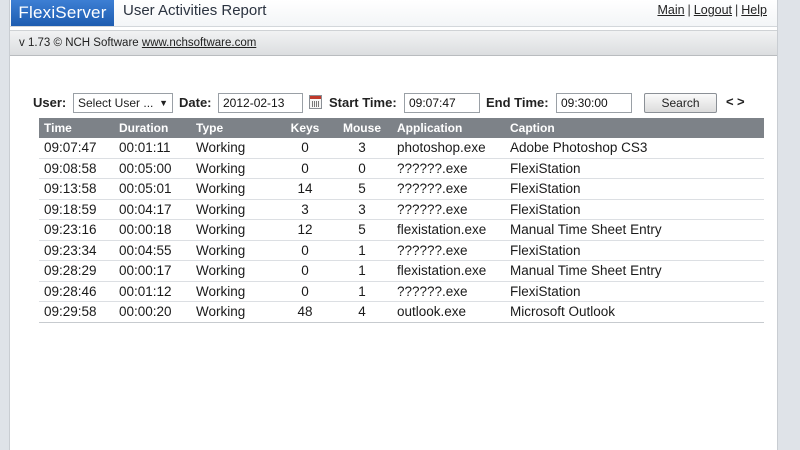  Describe the element at coordinates (305, 230) in the screenshot. I see `cell-keys: 12` at that location.